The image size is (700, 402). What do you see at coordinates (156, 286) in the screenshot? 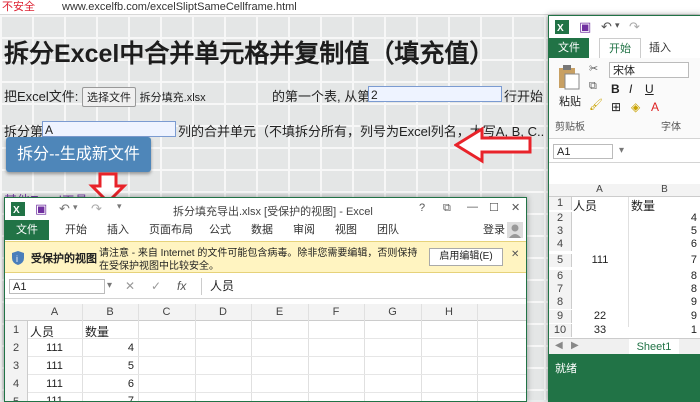
I see `confirm-formula-icon: ✓` at bounding box center [156, 286].